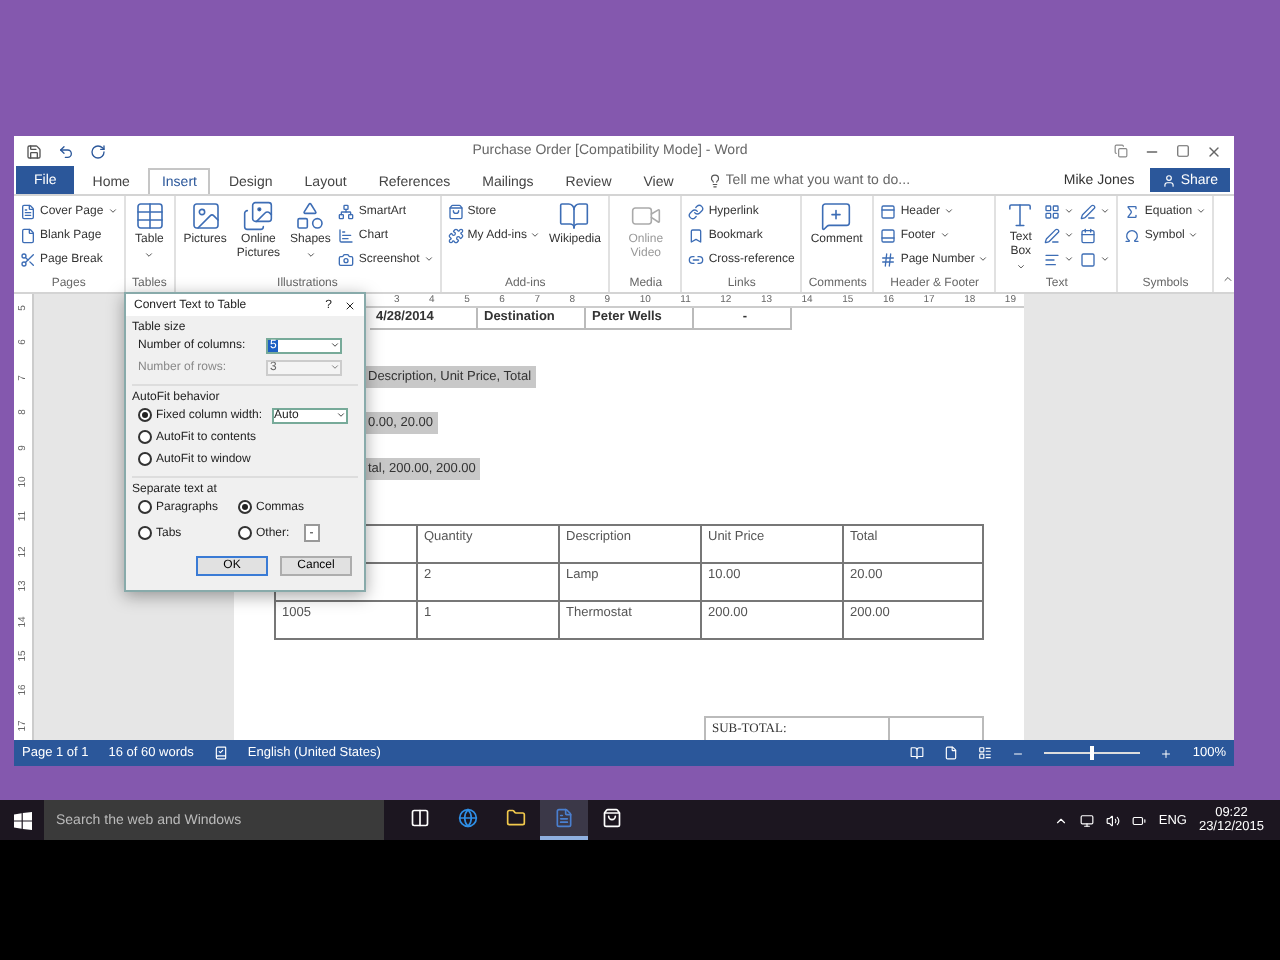 Image resolution: width=1280 pixels, height=960 pixels. Describe the element at coordinates (1228, 279) in the screenshot. I see `collapse-ribbon-icon` at that location.